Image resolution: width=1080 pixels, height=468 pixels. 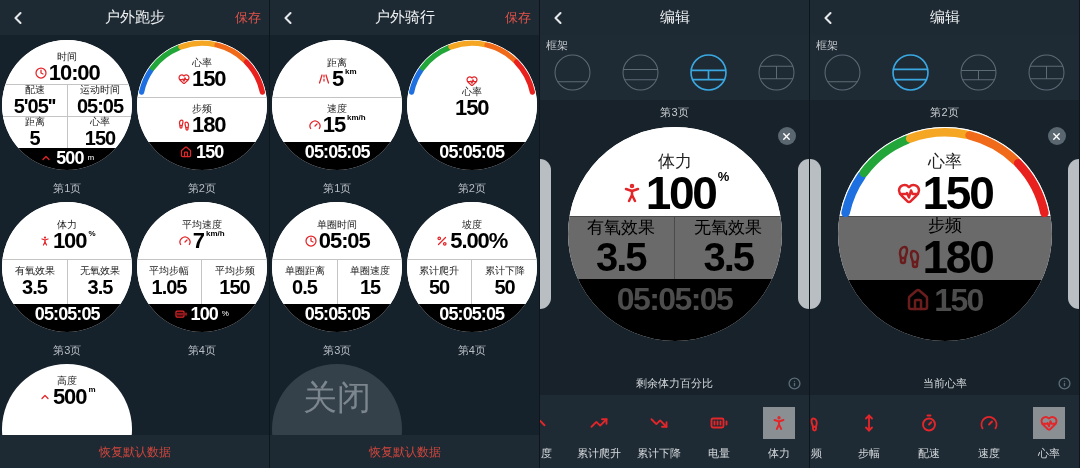 I want to click on metric-label: 高度, so click(x=67, y=381).